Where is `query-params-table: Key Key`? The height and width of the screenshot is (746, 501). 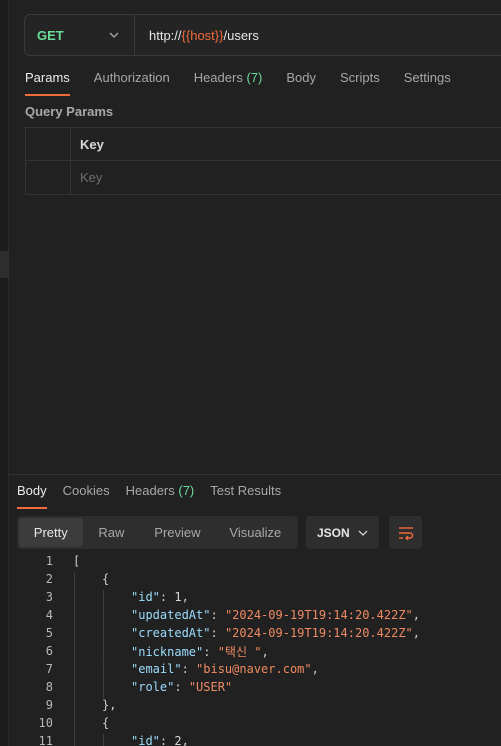
query-params-table: Key Key is located at coordinates (263, 161).